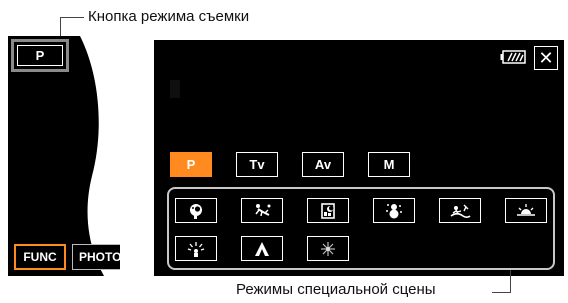  I want to click on scene-portrait-button, so click(196, 210).